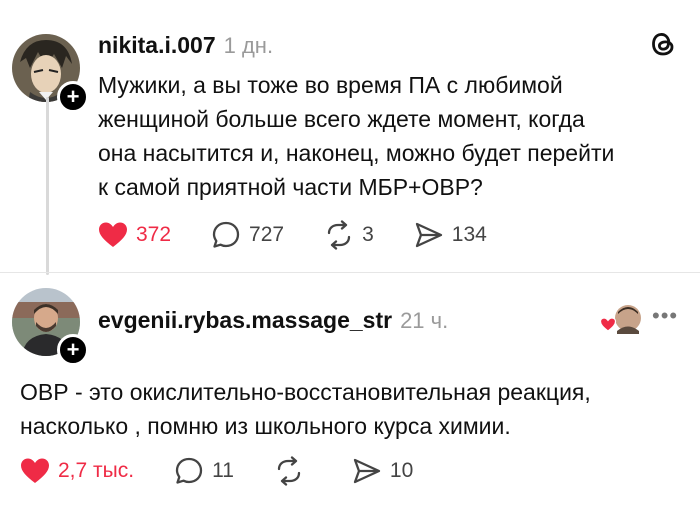  Describe the element at coordinates (223, 470) in the screenshot. I see `comment-count: 11` at that location.